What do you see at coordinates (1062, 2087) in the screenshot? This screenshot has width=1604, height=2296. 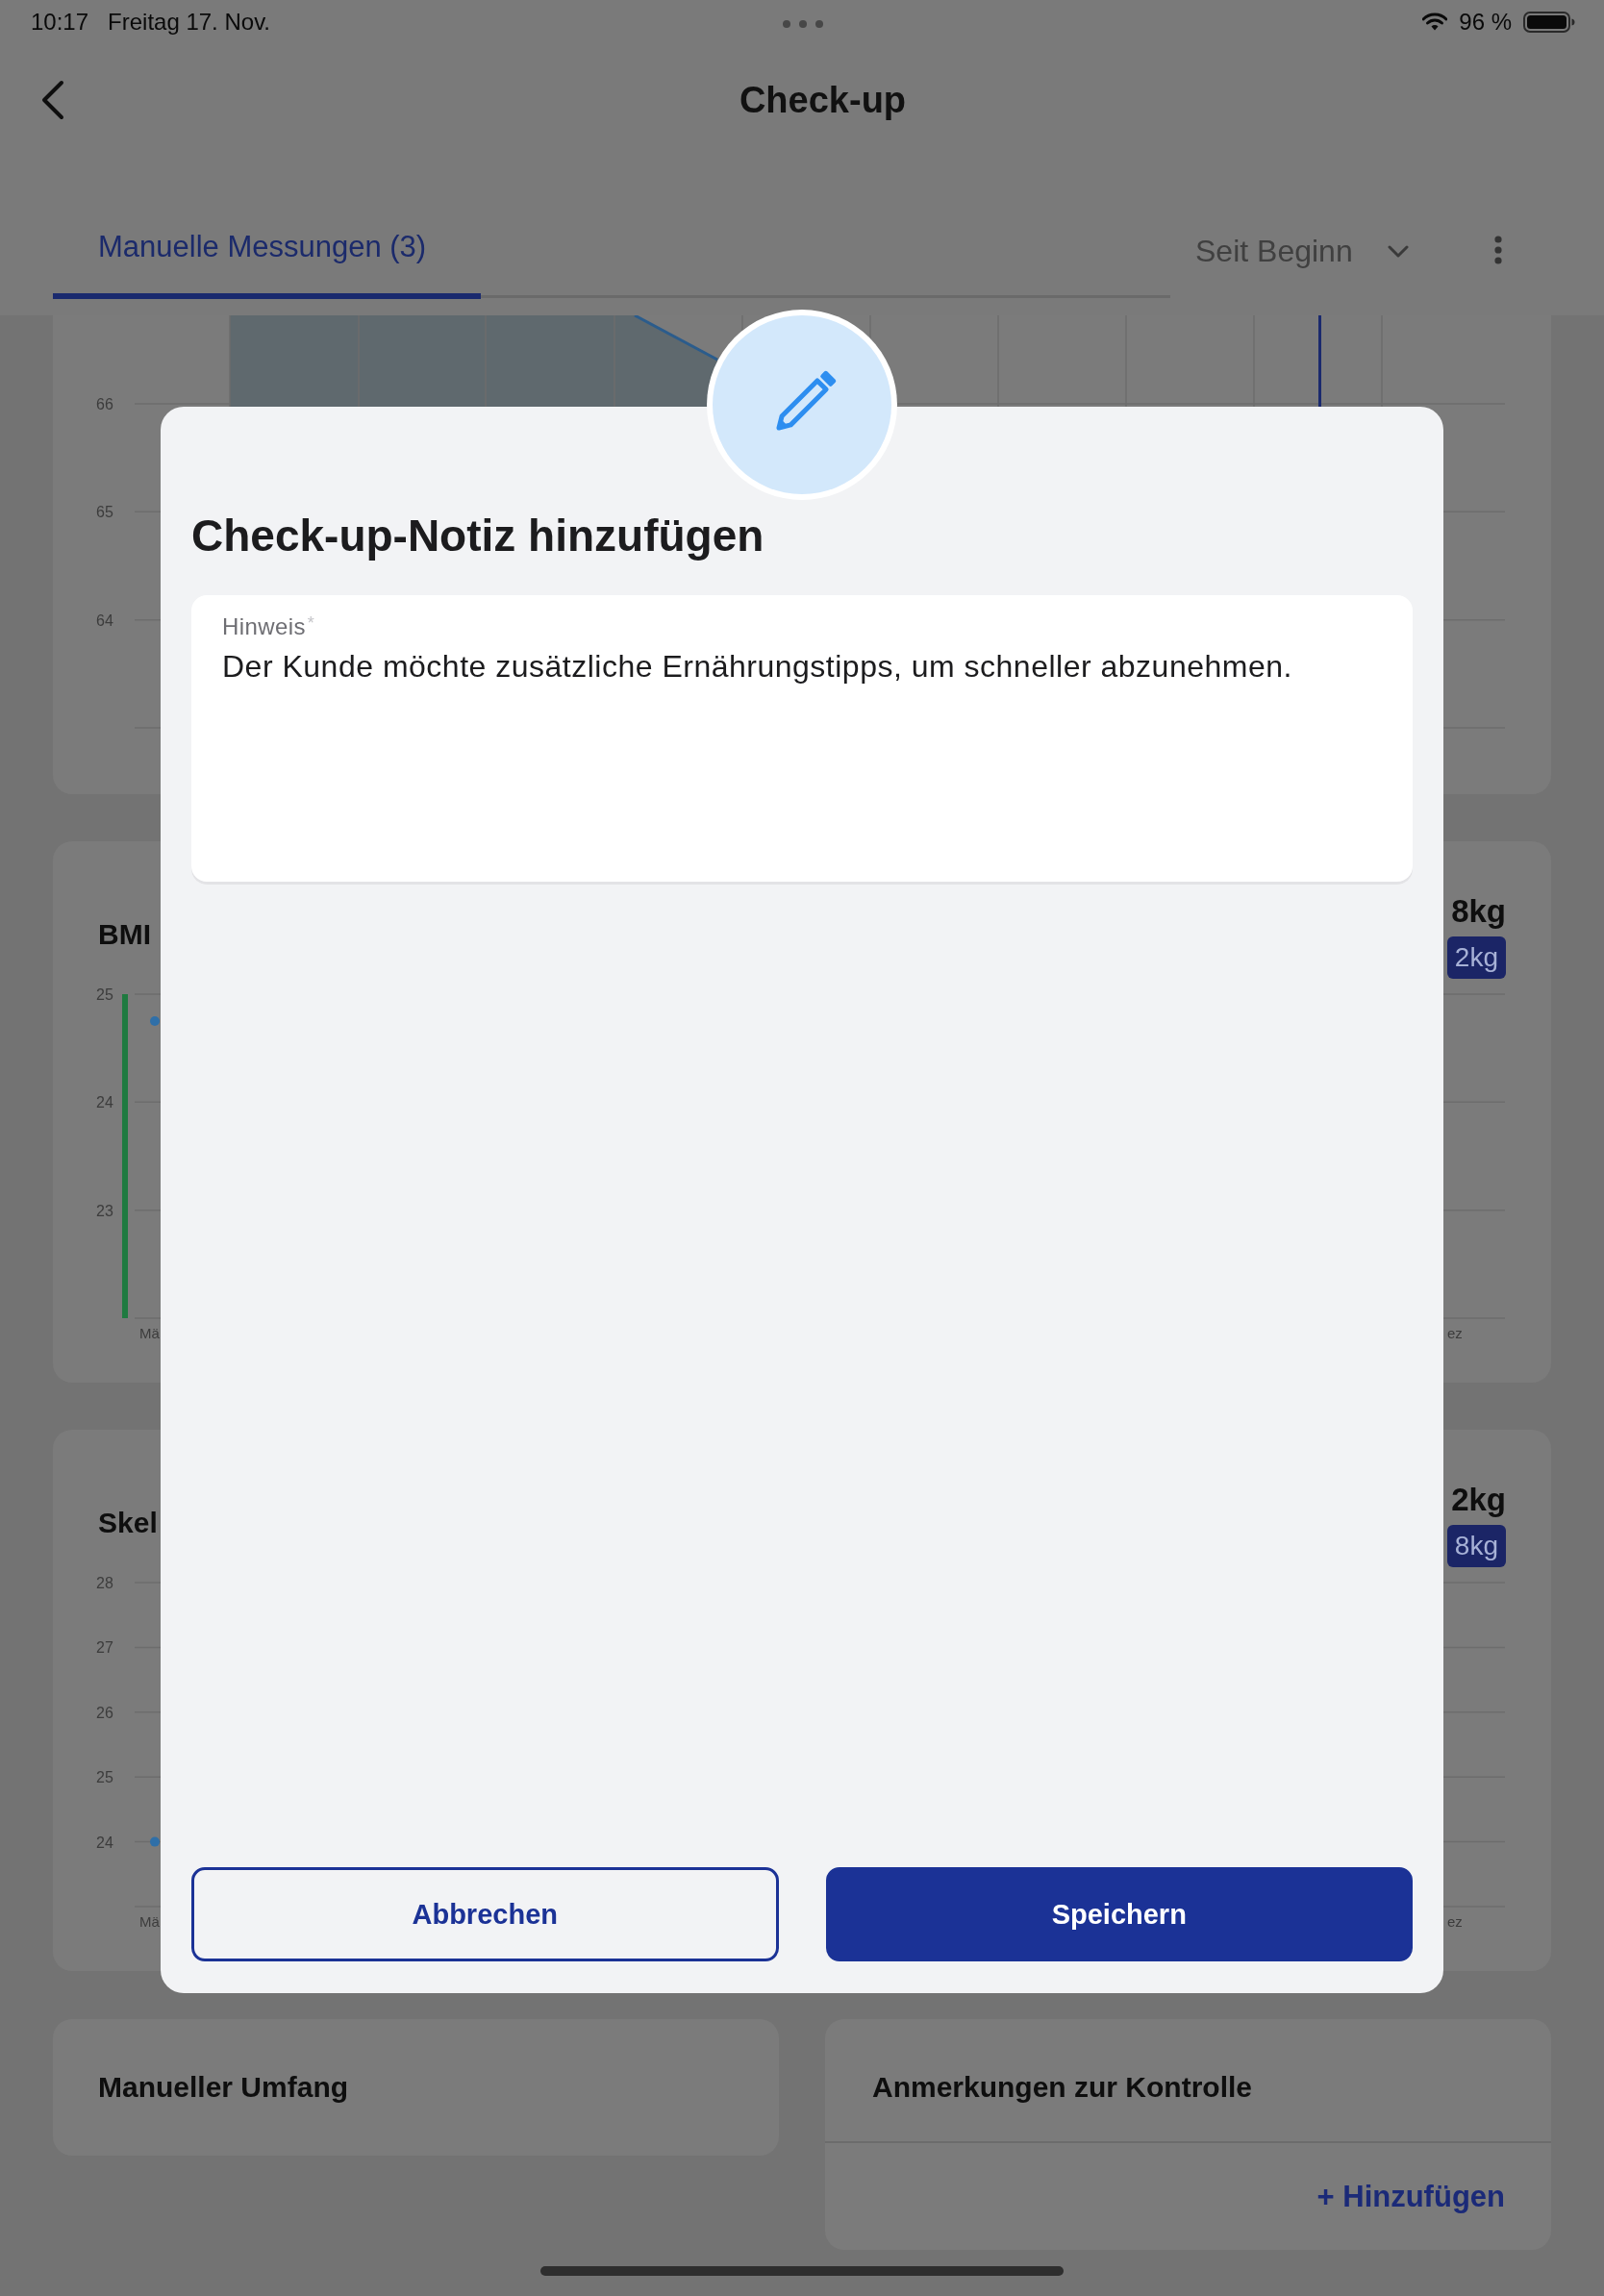 I see `card-title: Anmerkungen zur Kontrolle` at bounding box center [1062, 2087].